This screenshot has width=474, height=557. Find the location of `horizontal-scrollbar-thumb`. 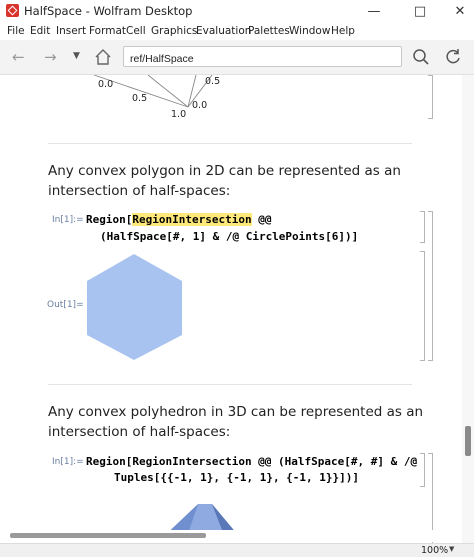

horizontal-scrollbar-thumb is located at coordinates (108, 535).